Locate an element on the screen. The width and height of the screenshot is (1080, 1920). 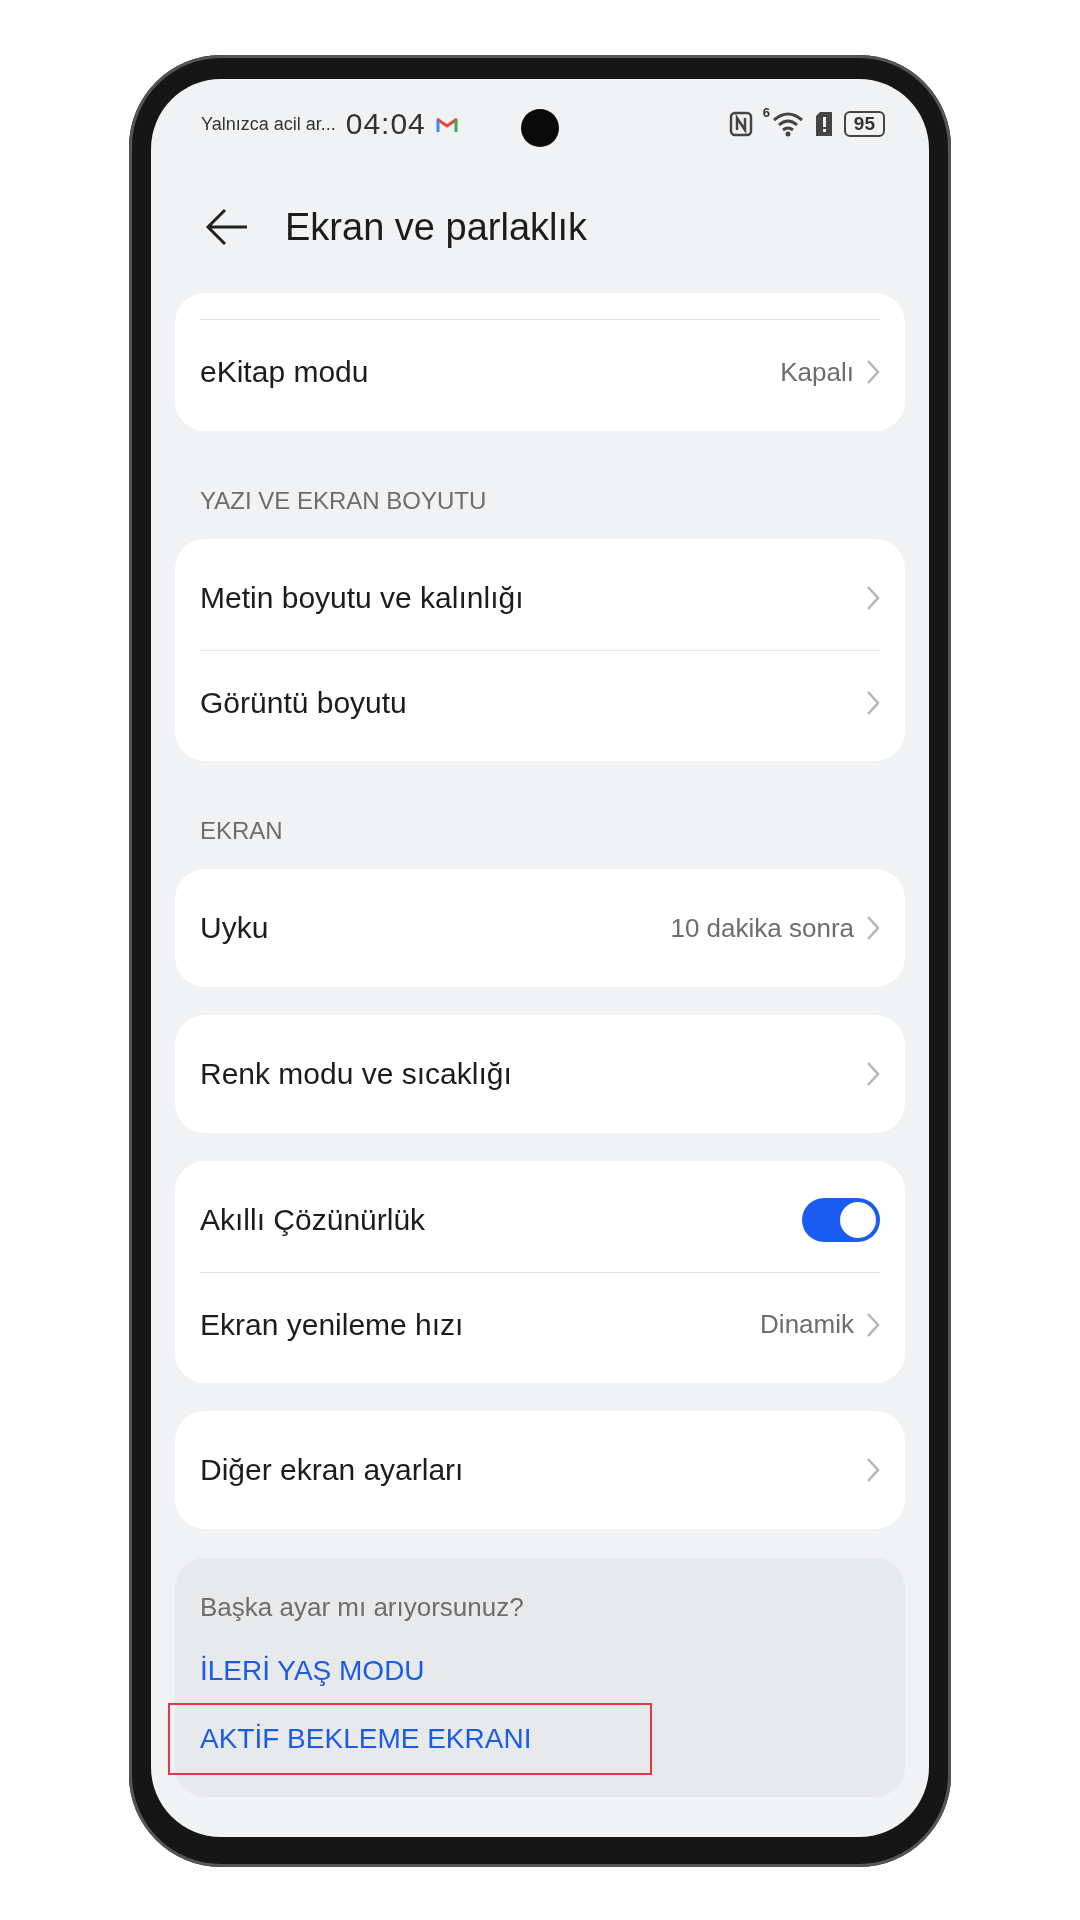
status-time: 04:04 is located at coordinates (385, 124).